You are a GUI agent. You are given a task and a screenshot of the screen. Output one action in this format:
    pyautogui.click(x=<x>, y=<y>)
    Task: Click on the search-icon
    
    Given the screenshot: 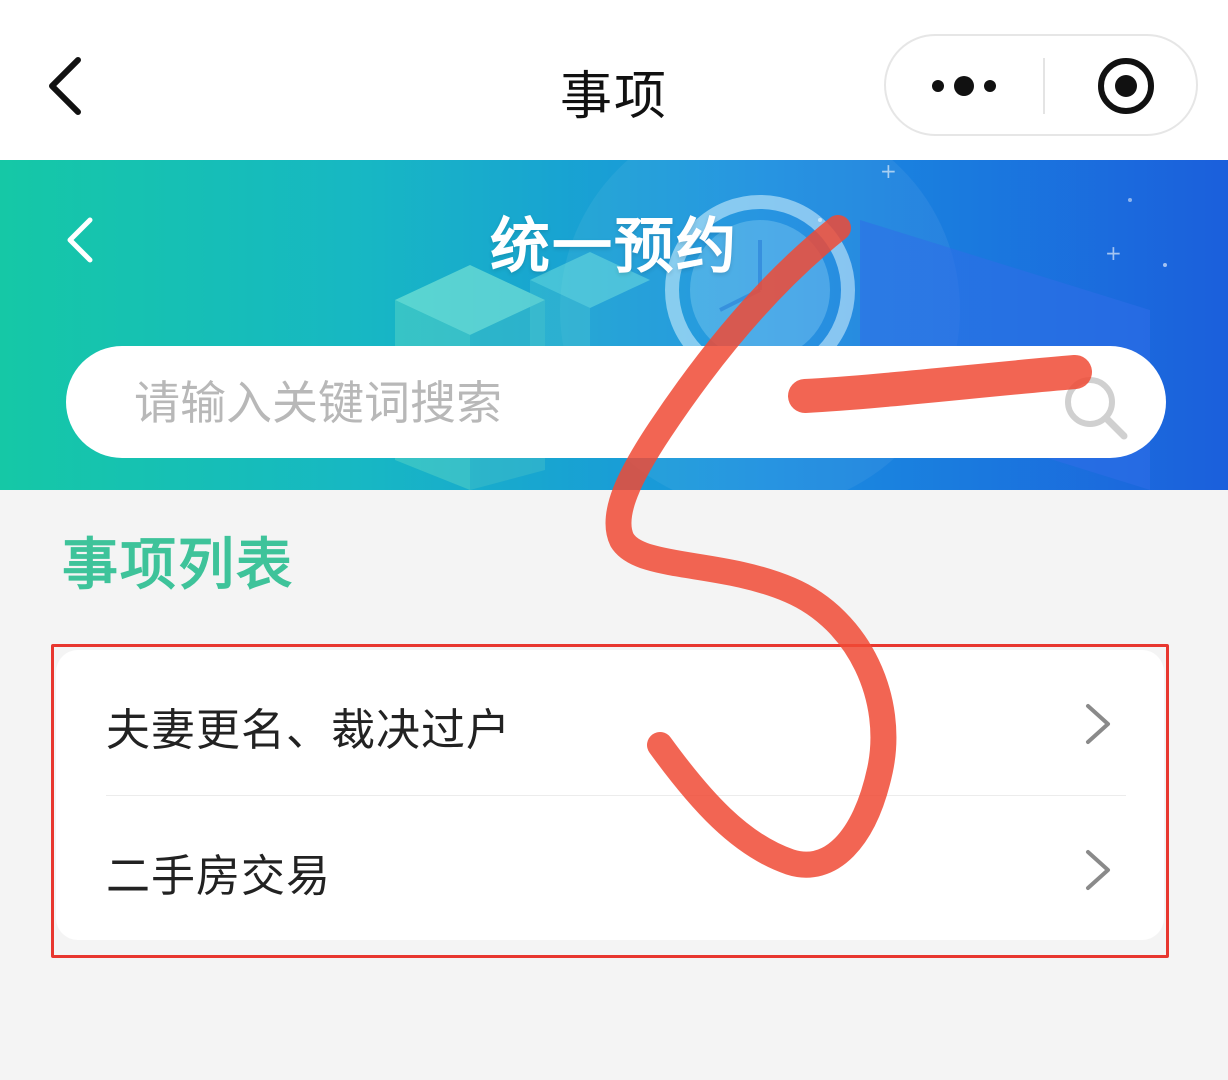 What is the action you would take?
    pyautogui.click(x=1096, y=408)
    